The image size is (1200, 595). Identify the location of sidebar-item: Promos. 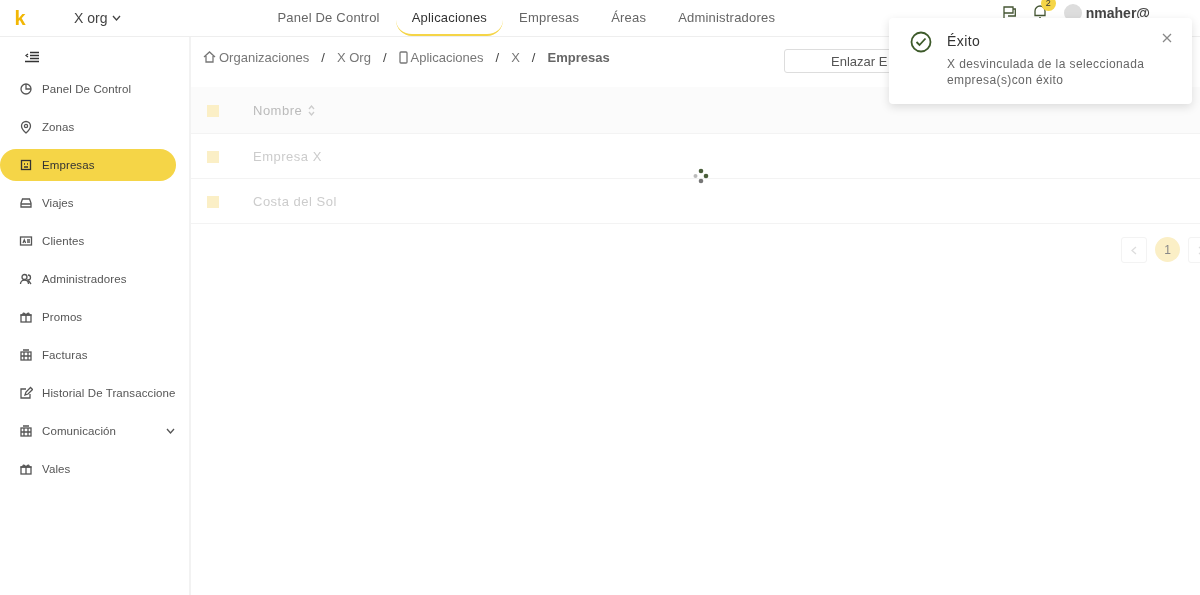
(94, 317).